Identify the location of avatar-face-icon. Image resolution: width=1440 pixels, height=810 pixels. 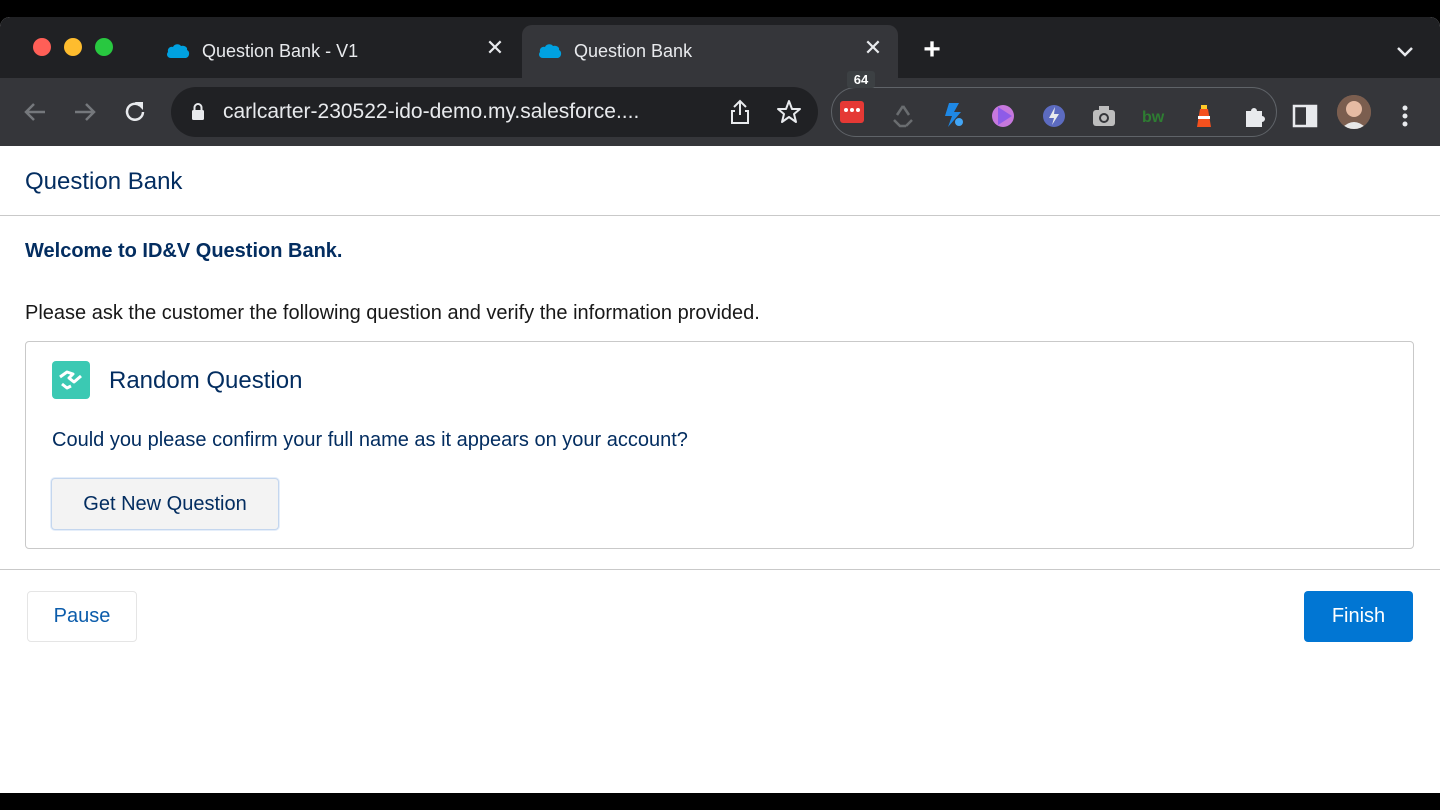
(1354, 112).